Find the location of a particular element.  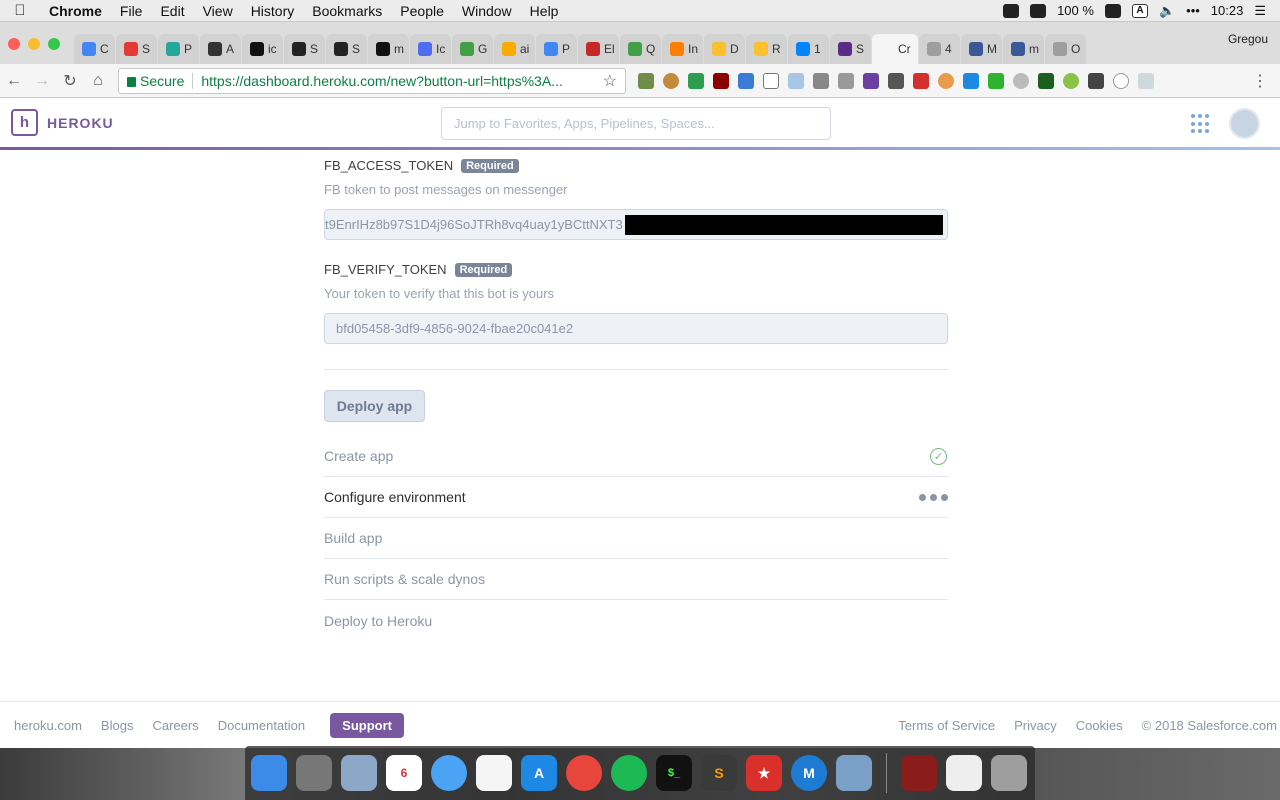

pocket-extension-icon is located at coordinates (1096, 80).